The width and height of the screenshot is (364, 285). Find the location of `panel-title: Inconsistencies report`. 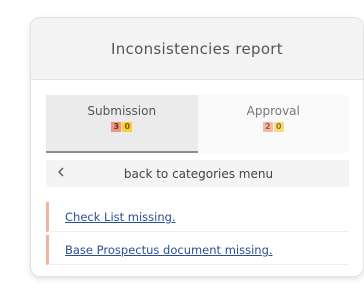

panel-title: Inconsistencies report is located at coordinates (197, 48).